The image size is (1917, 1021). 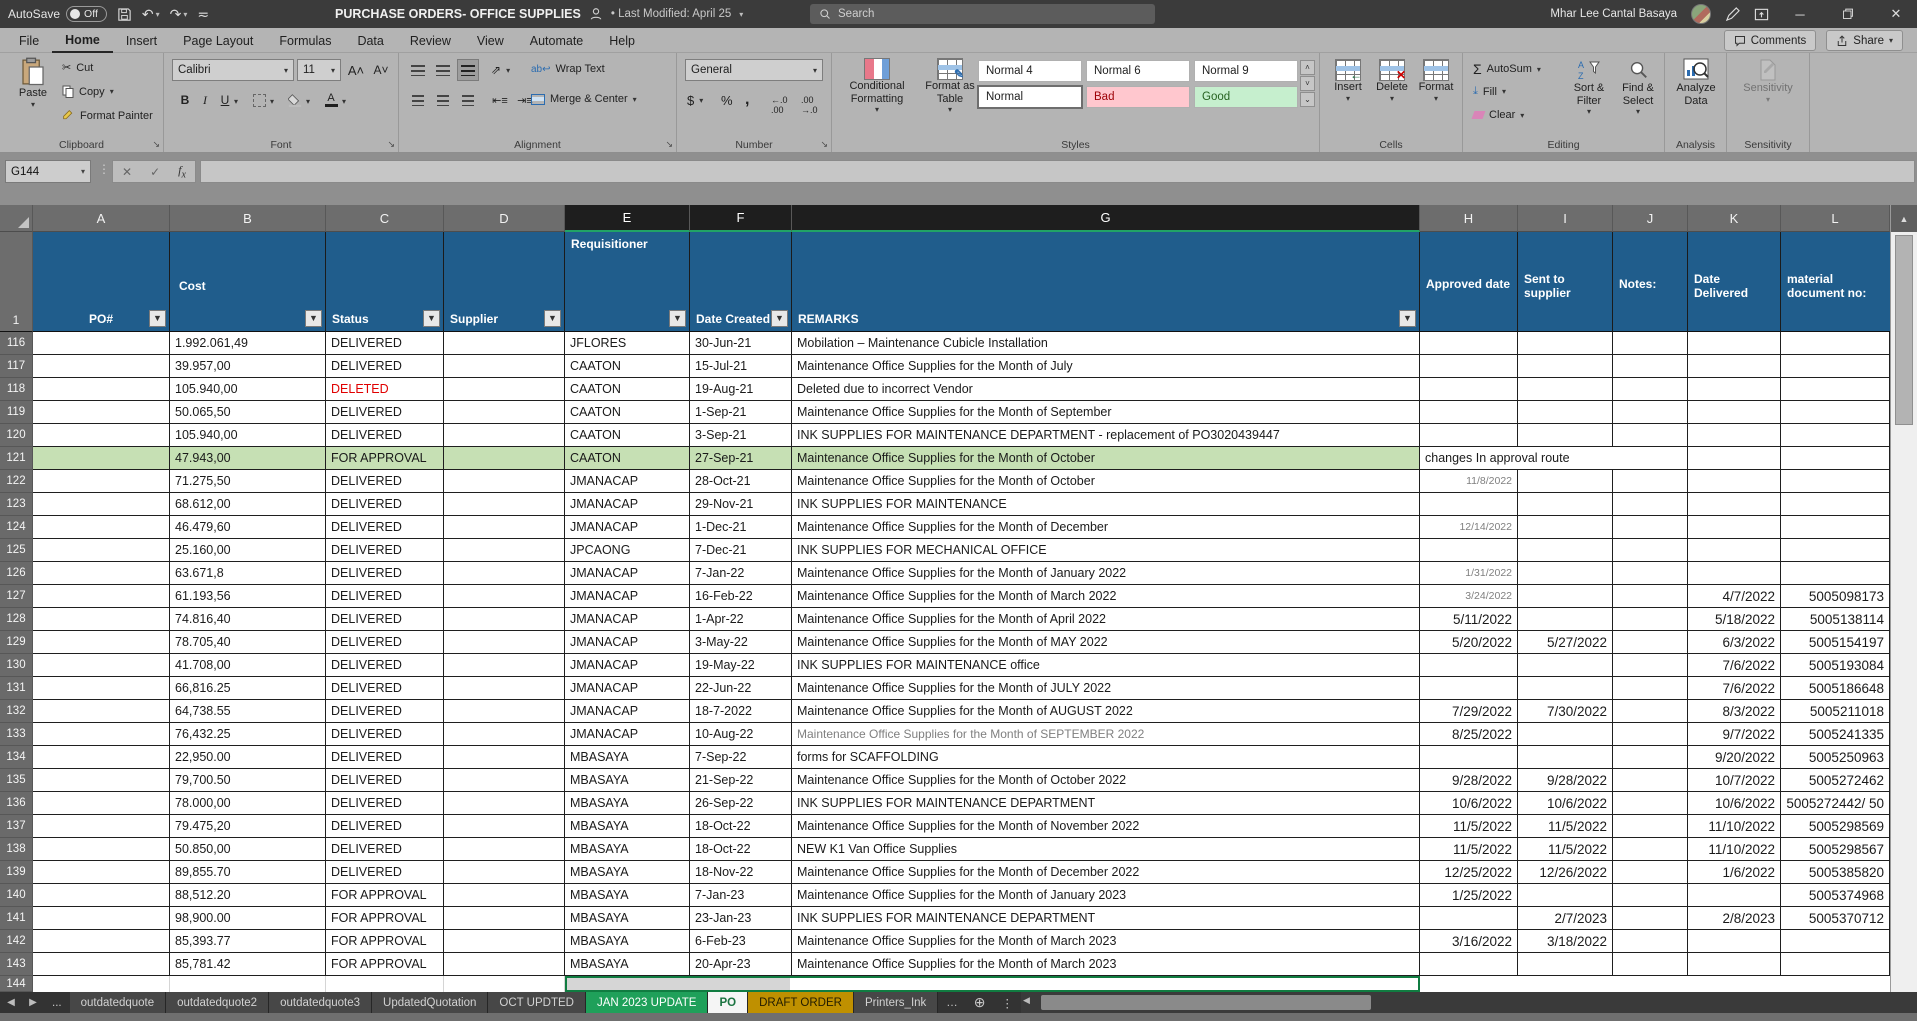 I want to click on cell: 47.943,00, so click(x=248, y=458).